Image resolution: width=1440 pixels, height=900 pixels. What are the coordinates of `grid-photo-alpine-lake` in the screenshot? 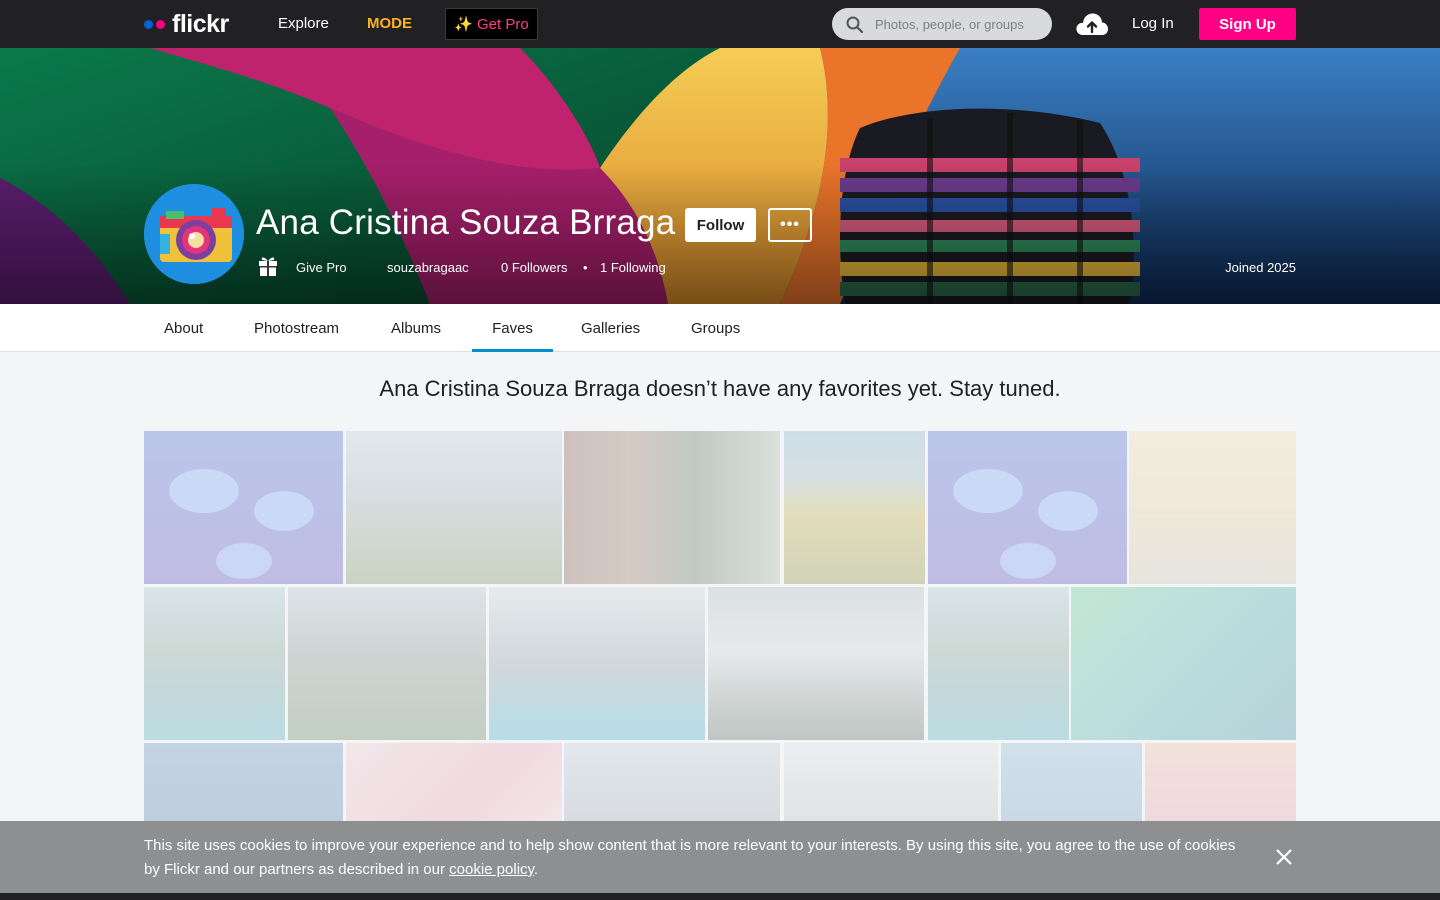 It's located at (597, 663).